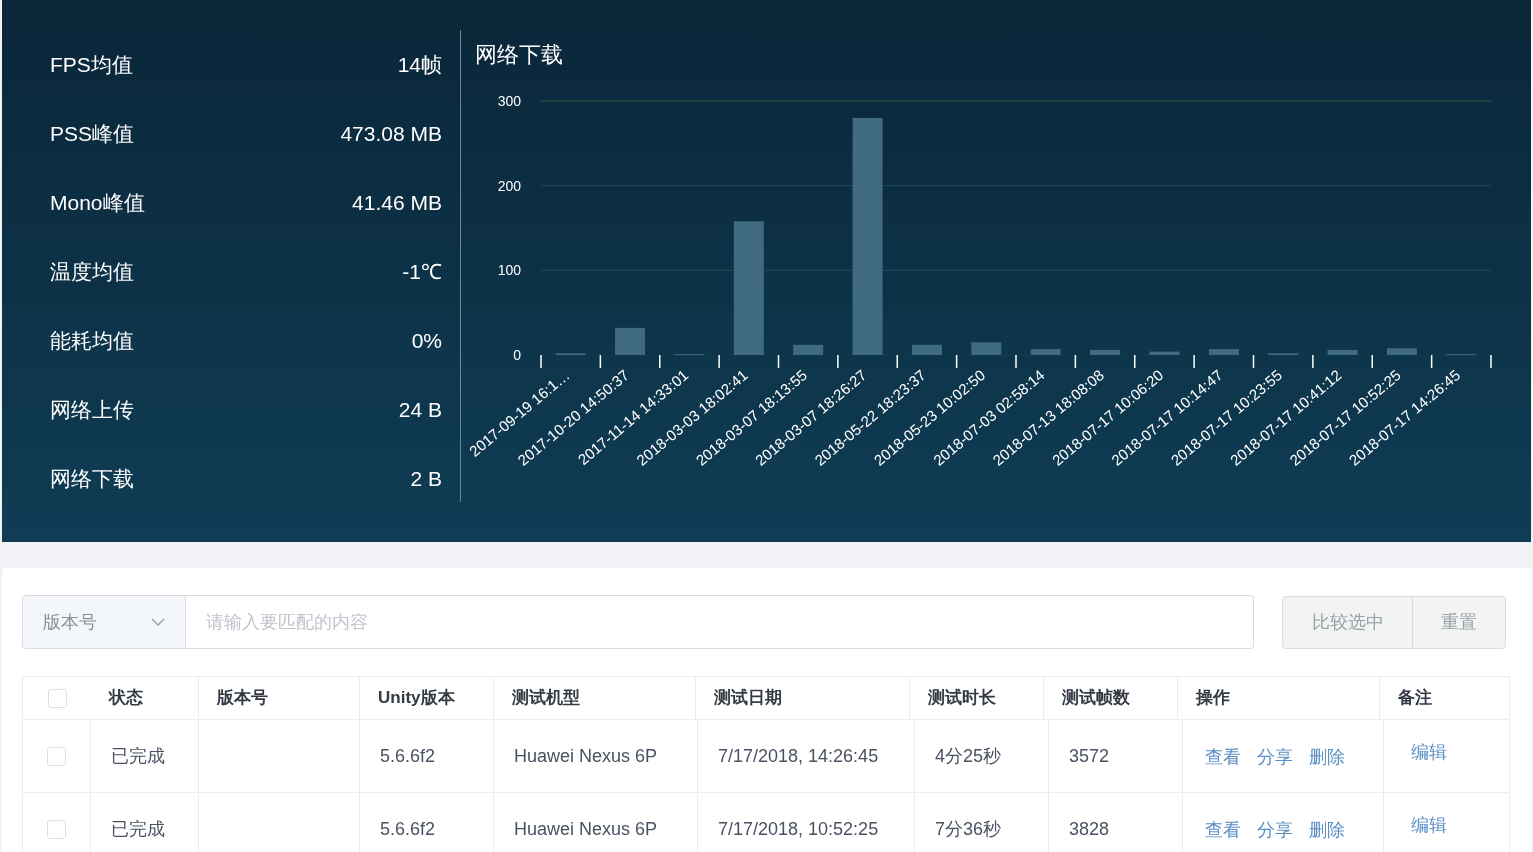  Describe the element at coordinates (968, 756) in the screenshot. I see `table-cell-text: 4分25秒` at that location.